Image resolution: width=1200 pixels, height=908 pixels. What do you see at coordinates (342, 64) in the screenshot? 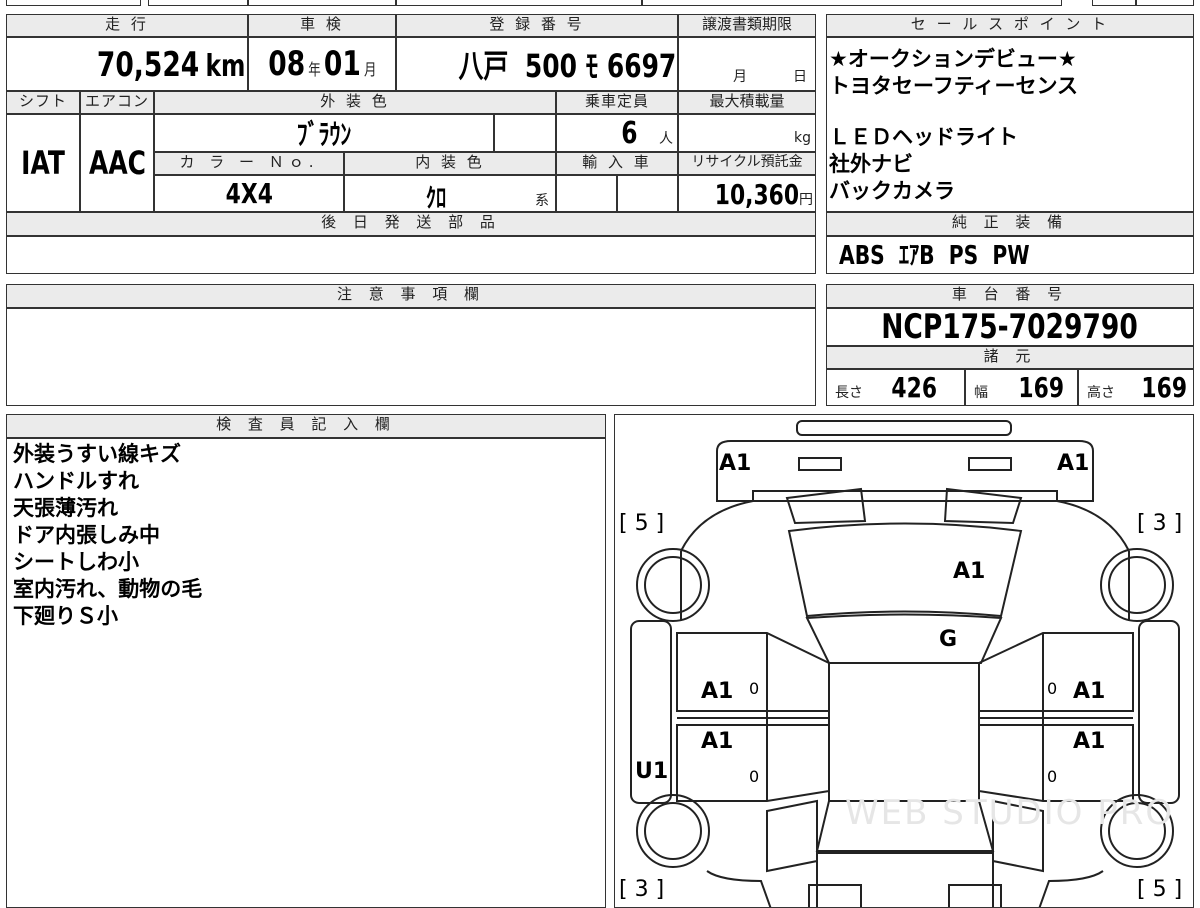
I see `inspection-month: 01` at bounding box center [342, 64].